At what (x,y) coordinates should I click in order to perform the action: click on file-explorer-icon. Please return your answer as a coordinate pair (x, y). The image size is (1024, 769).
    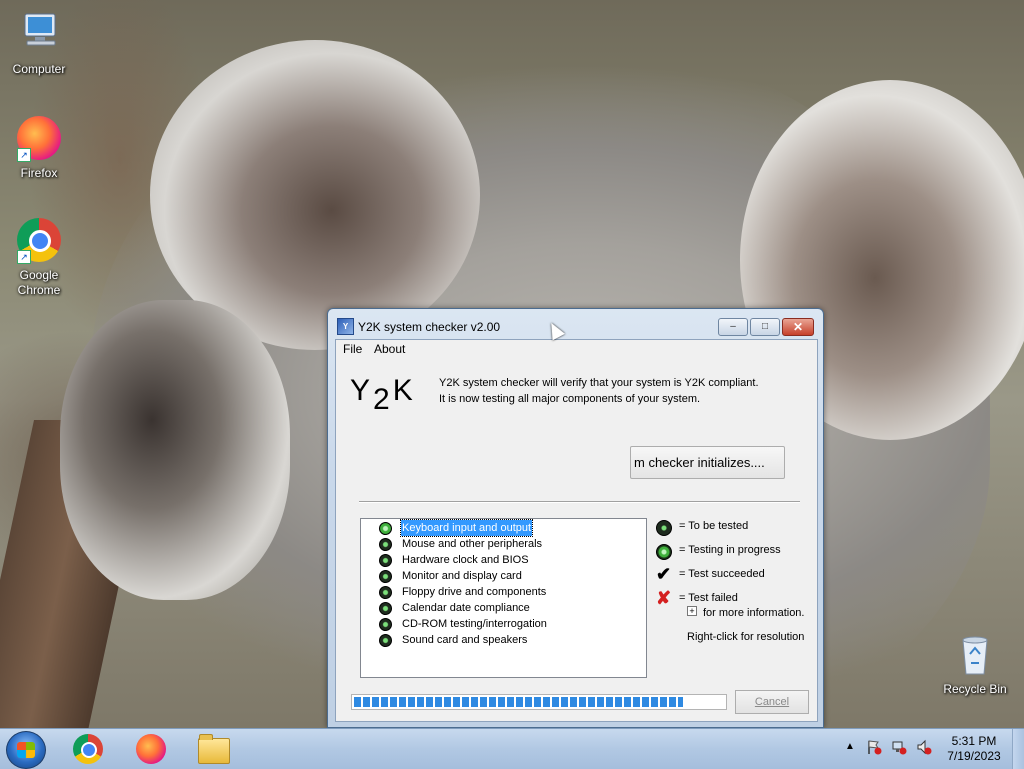
    Looking at the image, I should click on (214, 749).